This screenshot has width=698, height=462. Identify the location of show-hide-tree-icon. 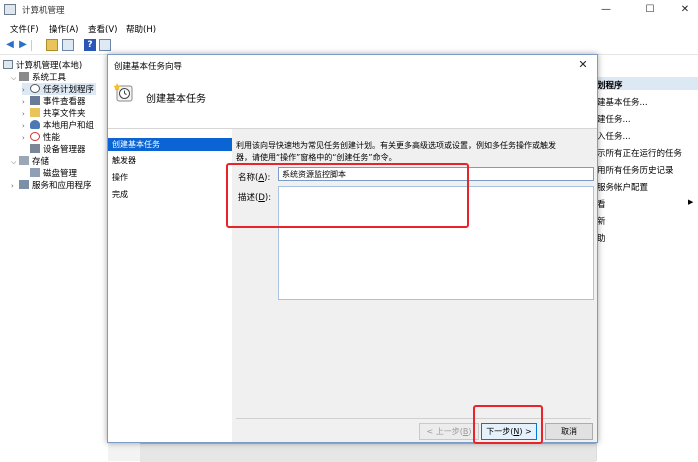
(68, 45).